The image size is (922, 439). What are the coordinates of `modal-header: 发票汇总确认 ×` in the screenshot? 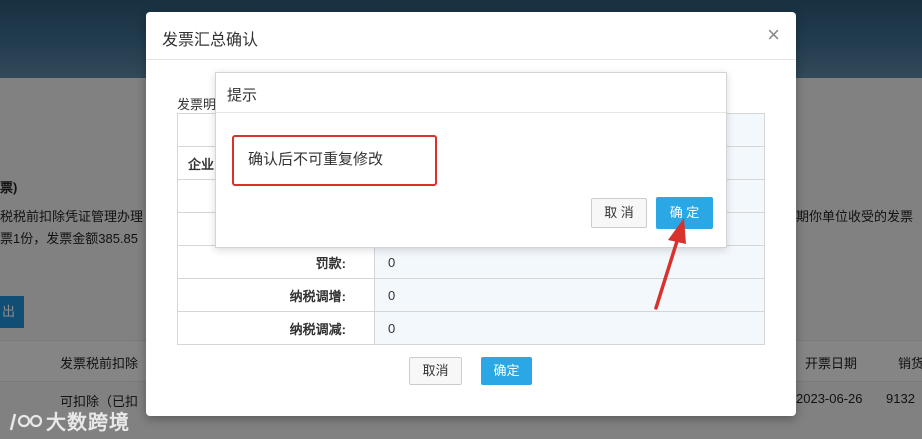 It's located at (471, 36).